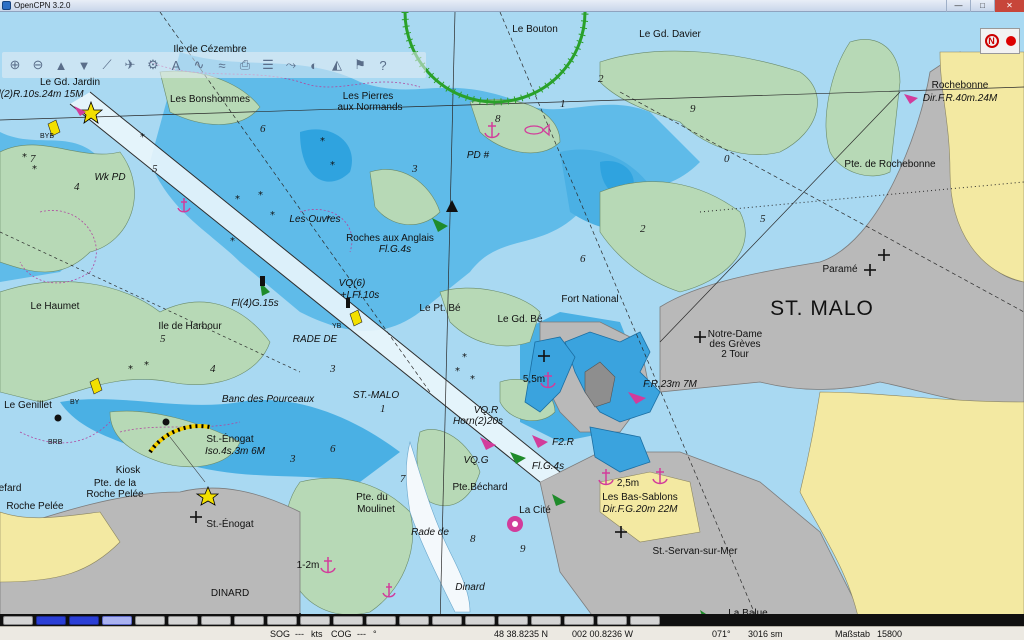 The image size is (1024, 640). What do you see at coordinates (853, 634) in the screenshot?
I see `scale-label: Maßstab` at bounding box center [853, 634].